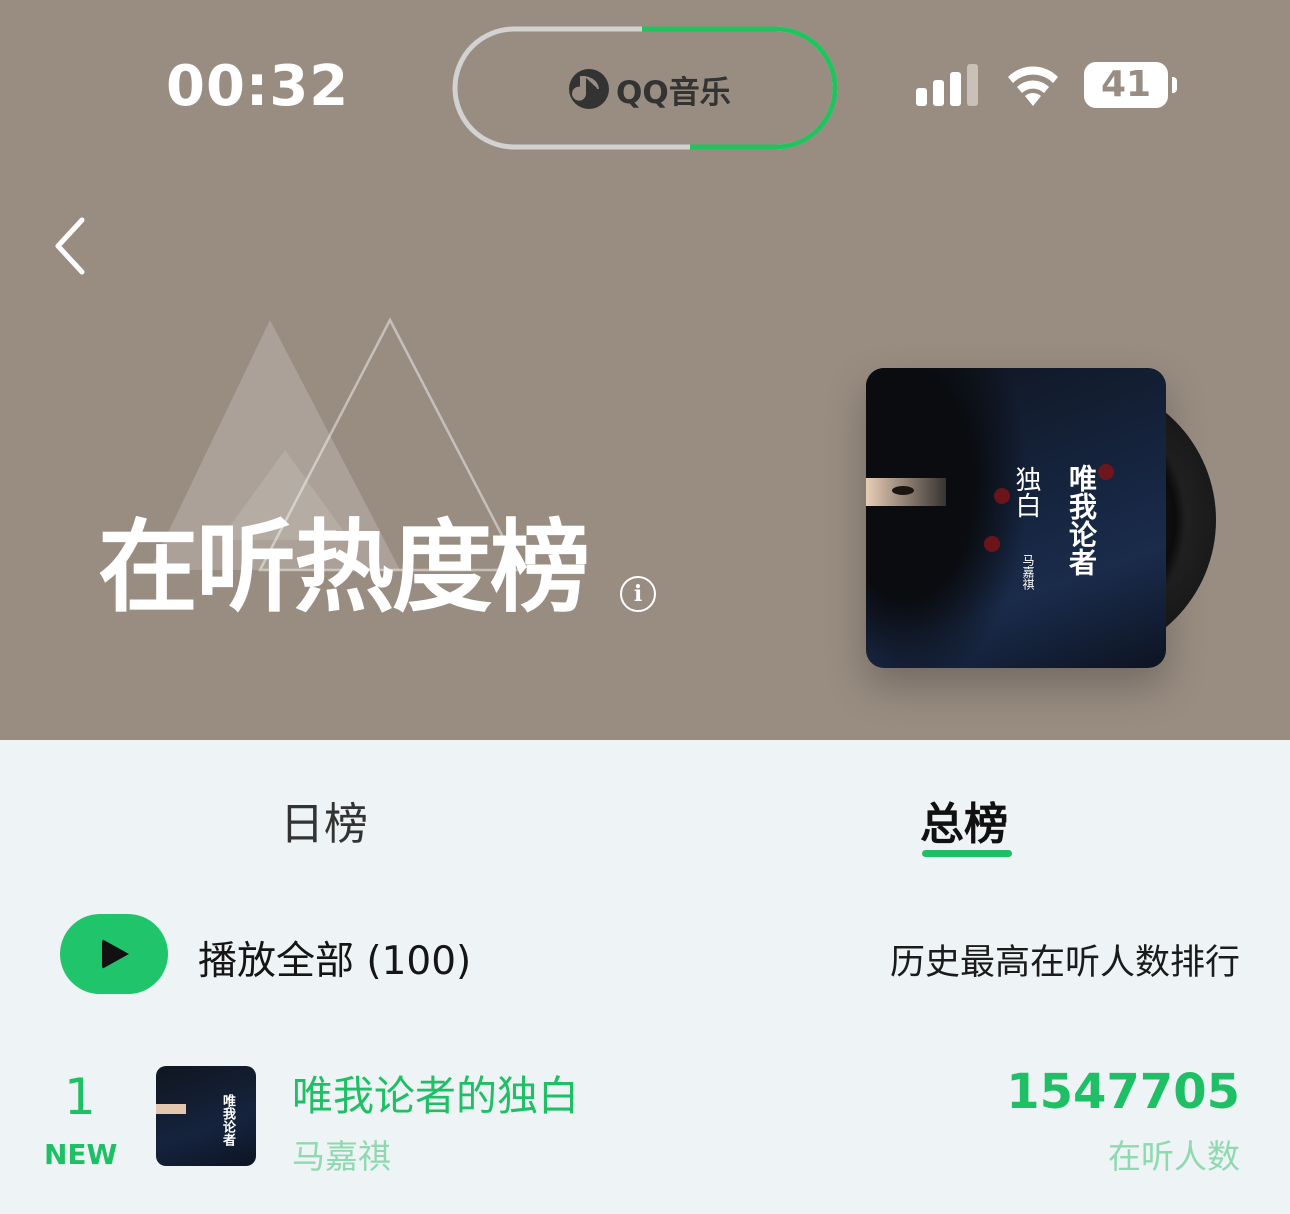  What do you see at coordinates (673, 92) in the screenshot?
I see `island-app-name: QQ音乐` at bounding box center [673, 92].